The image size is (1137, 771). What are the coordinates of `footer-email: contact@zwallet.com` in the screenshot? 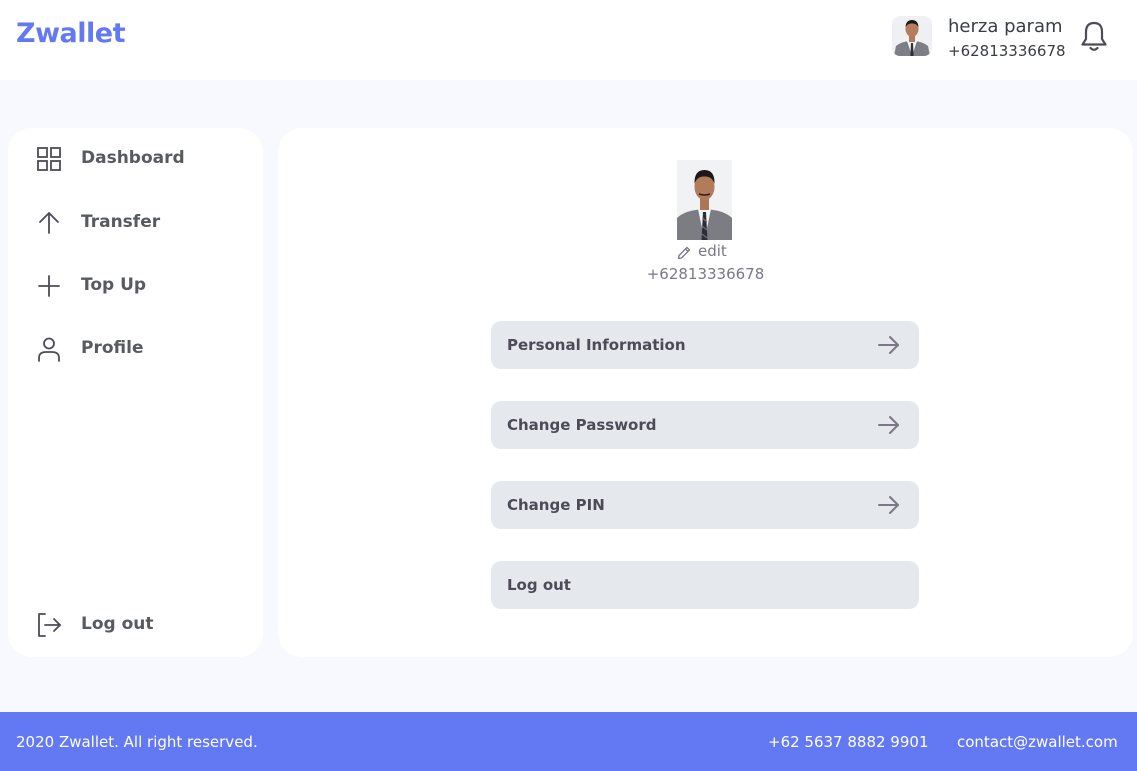 It's located at (1037, 742).